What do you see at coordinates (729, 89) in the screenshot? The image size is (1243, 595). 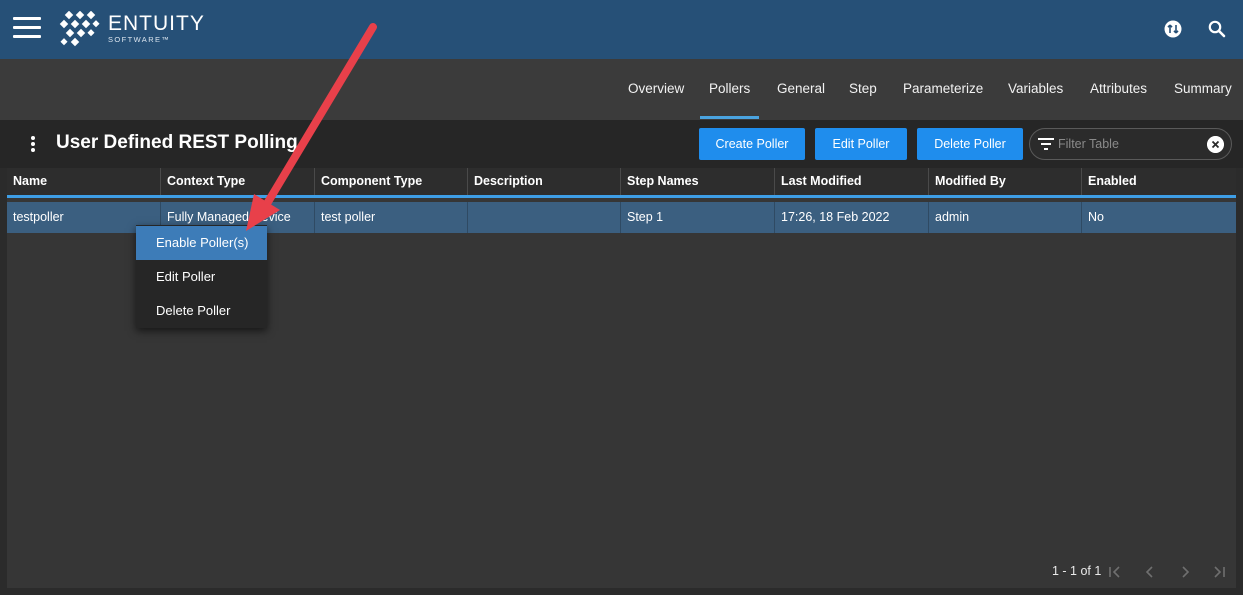 I see `tab-pollers: Pollers` at bounding box center [729, 89].